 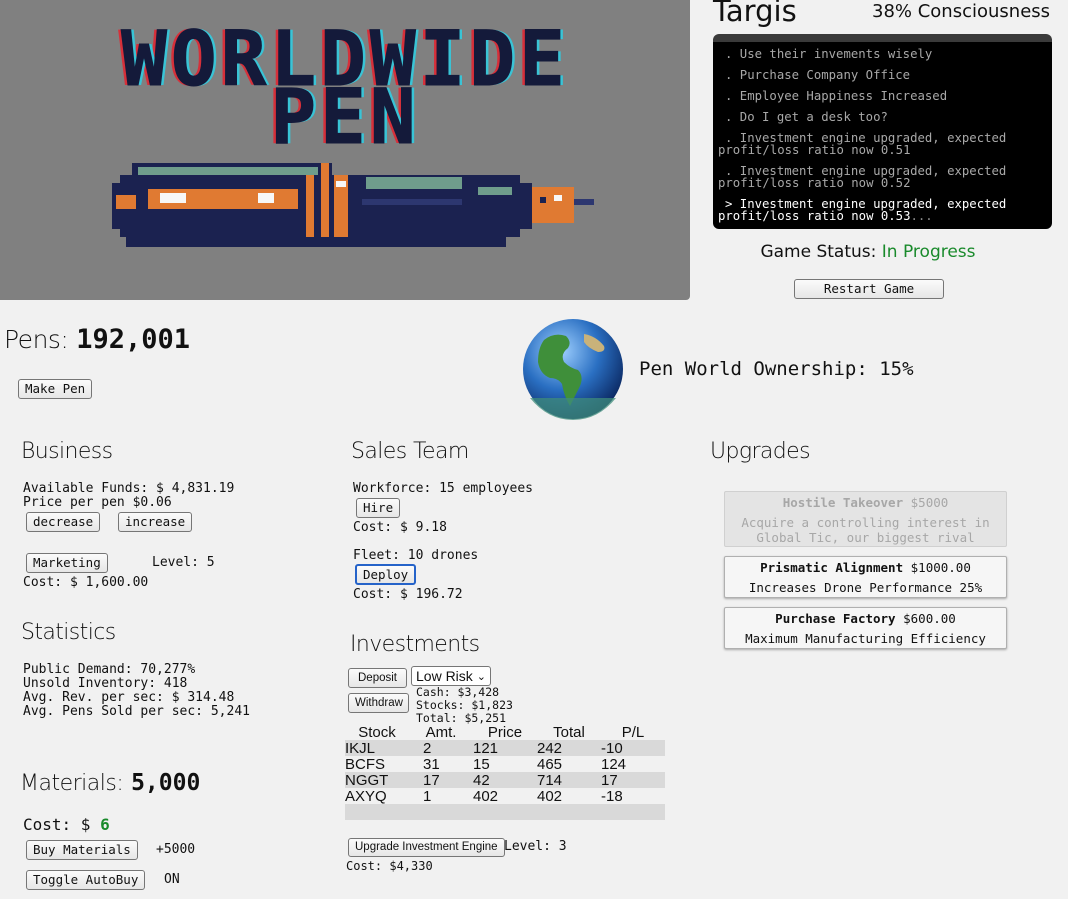 What do you see at coordinates (365, 764) in the screenshot?
I see `cell-stock: BCFS` at bounding box center [365, 764].